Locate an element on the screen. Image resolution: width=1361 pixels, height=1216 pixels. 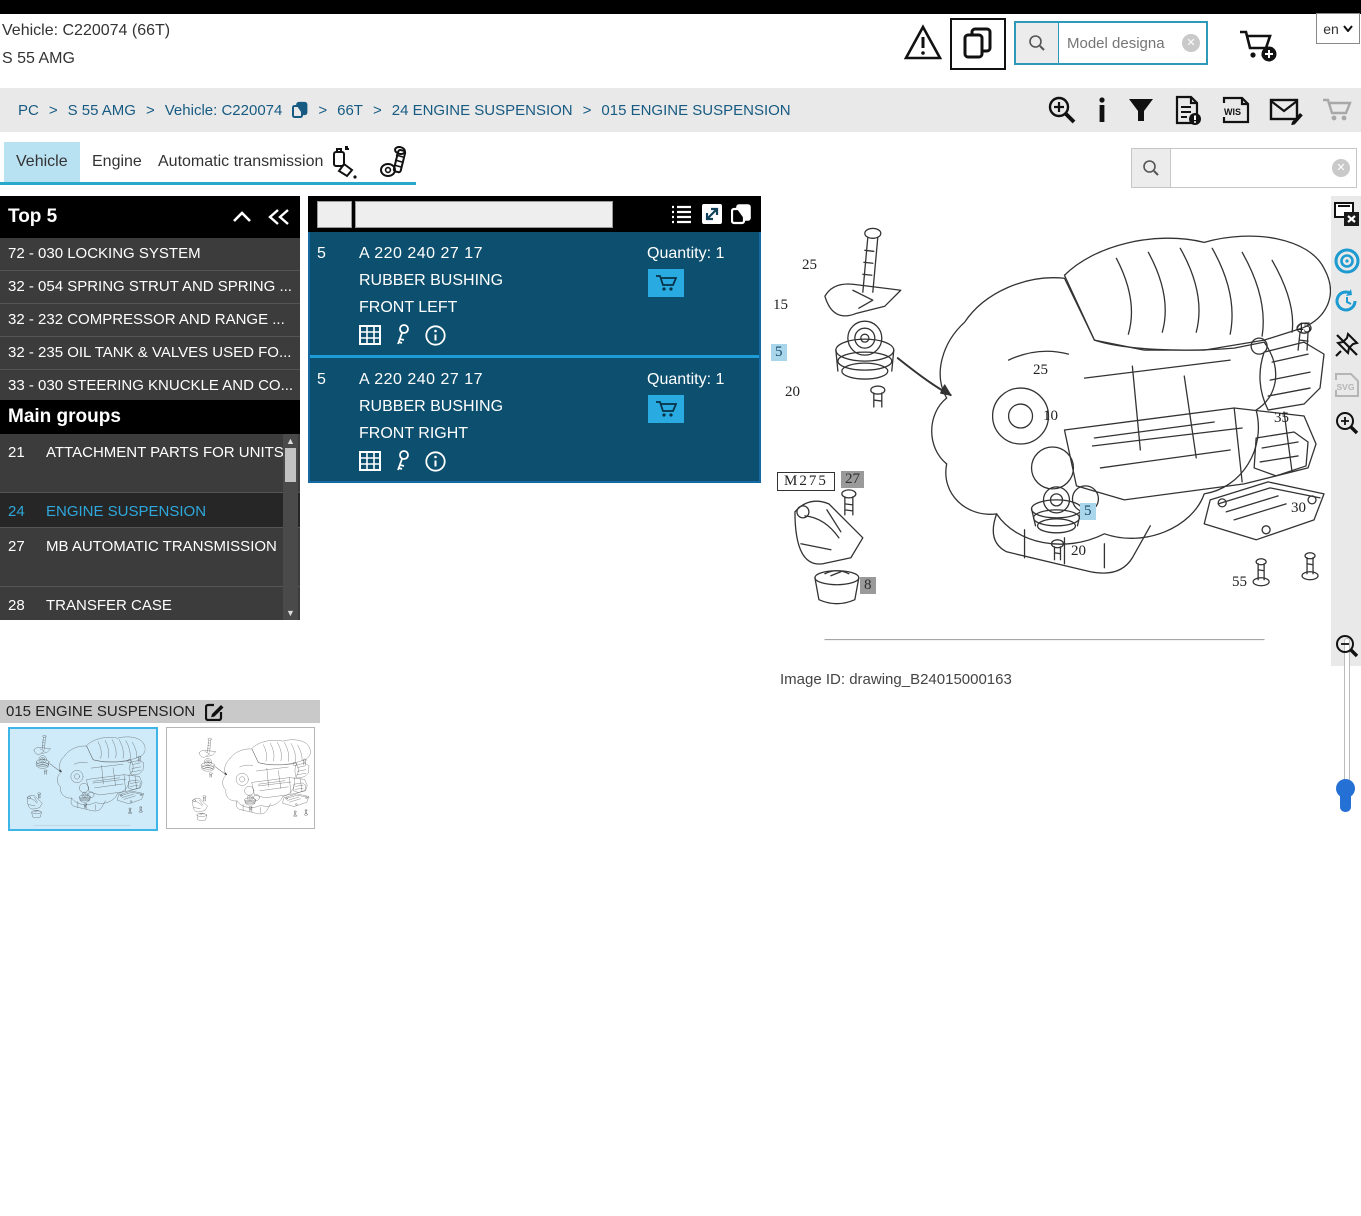
breadcrumb-item-pc: PC is located at coordinates (28, 110).